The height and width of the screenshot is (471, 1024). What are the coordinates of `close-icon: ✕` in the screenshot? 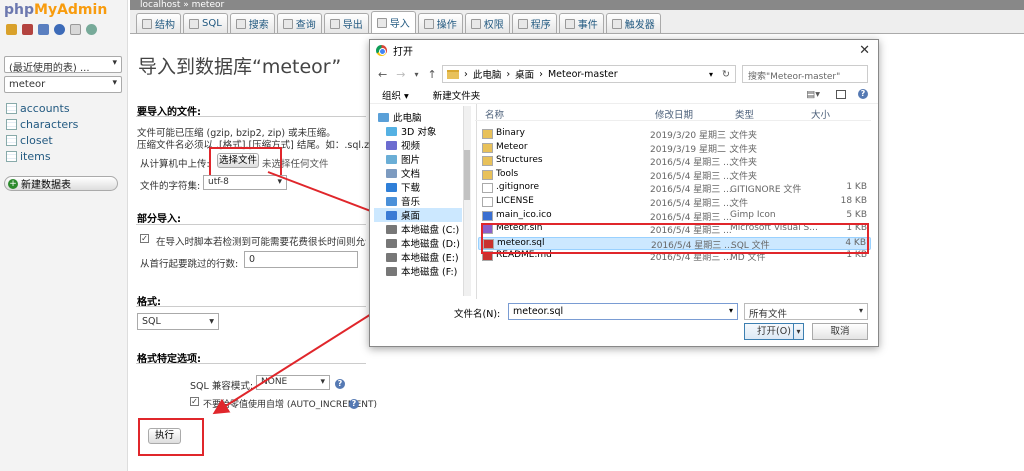 It's located at (864, 50).